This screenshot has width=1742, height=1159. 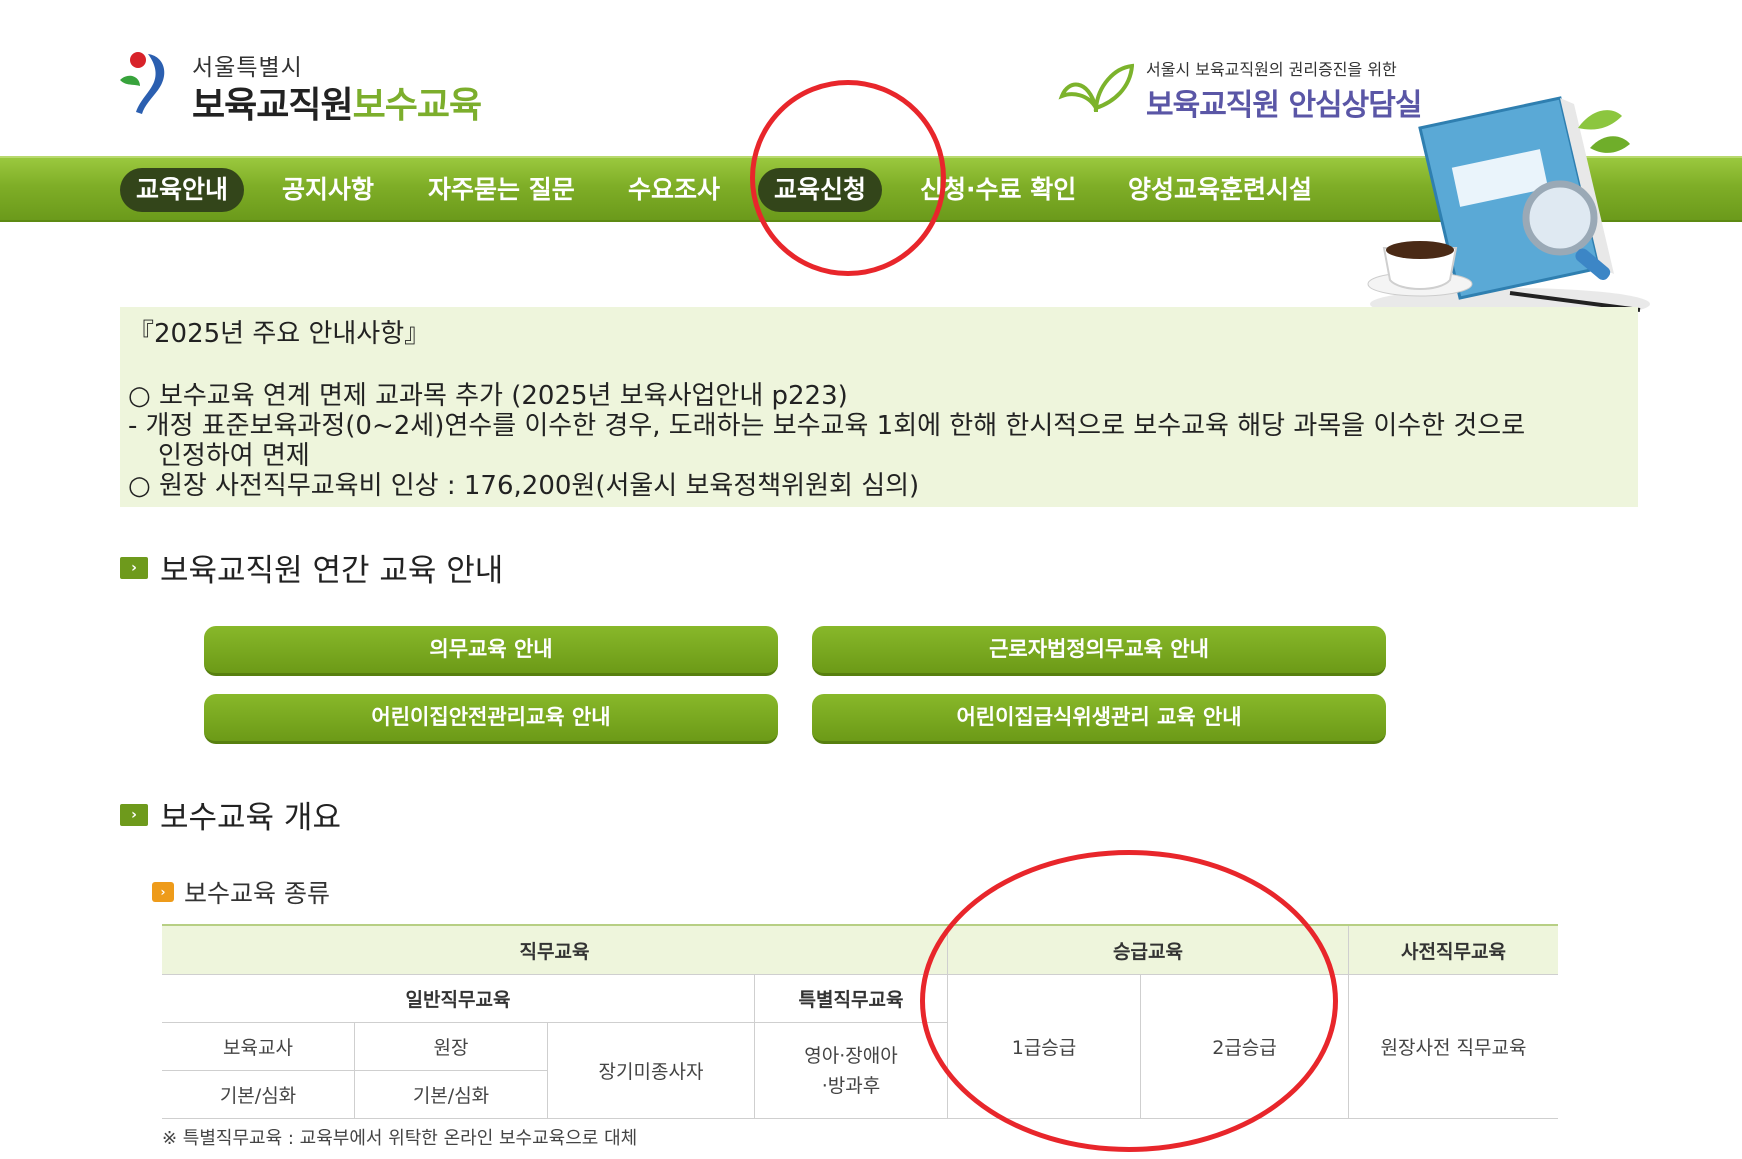 What do you see at coordinates (491, 651) in the screenshot?
I see `mandatory-education-button: 의무교육 안내` at bounding box center [491, 651].